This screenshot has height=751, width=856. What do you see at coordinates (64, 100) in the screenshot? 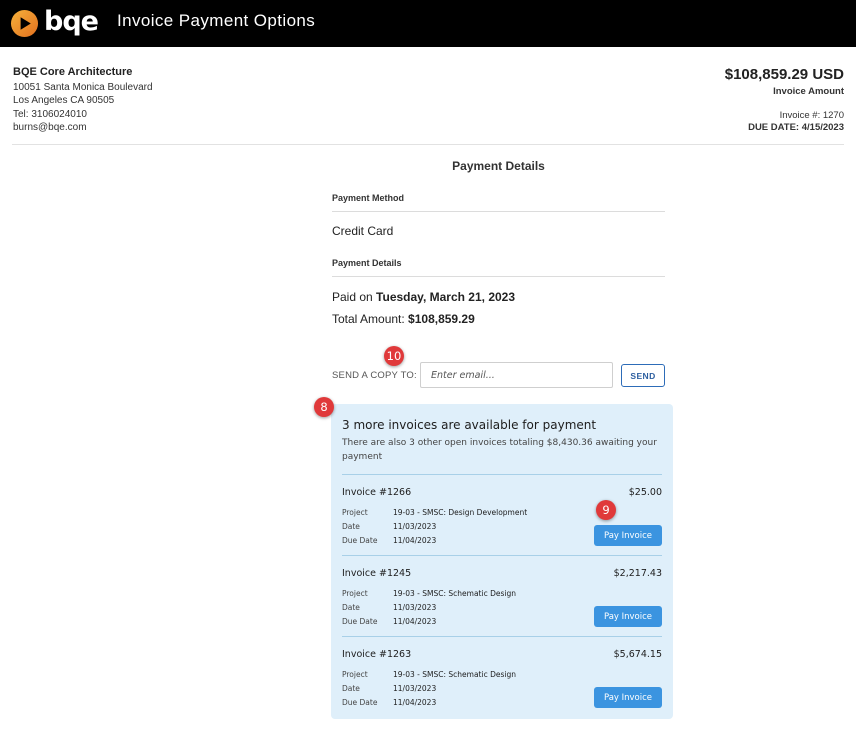
I see `company-address-line2: Los Angeles CA 90505` at bounding box center [64, 100].